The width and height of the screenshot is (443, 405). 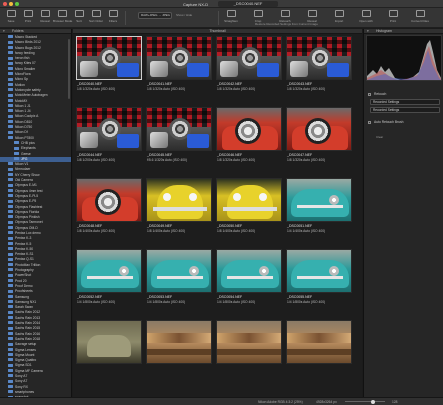 I want to click on convert-files-tool: Convert Files, so click(x=420, y=18).